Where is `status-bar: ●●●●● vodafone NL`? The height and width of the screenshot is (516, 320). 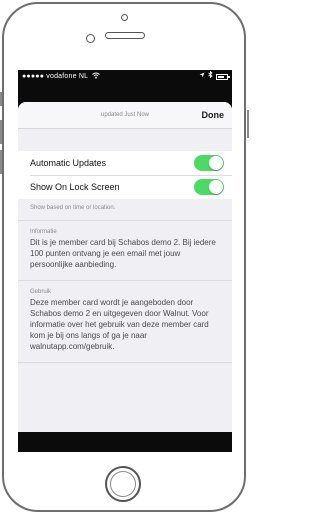
status-bar: ●●●●● vodafone NL is located at coordinates (125, 77).